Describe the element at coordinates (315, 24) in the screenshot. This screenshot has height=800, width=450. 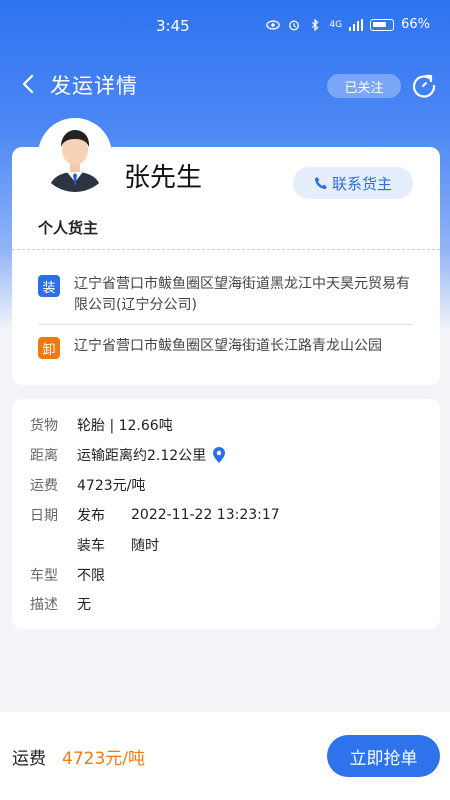
I see `bluetooth-icon` at that location.